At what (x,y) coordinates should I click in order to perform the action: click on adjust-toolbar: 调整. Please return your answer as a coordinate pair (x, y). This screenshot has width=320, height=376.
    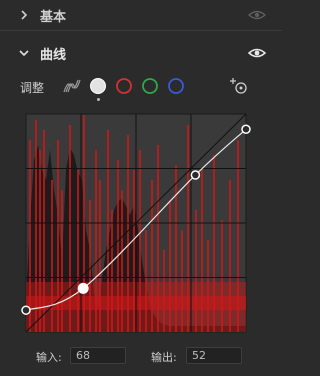
    Looking at the image, I should click on (141, 88).